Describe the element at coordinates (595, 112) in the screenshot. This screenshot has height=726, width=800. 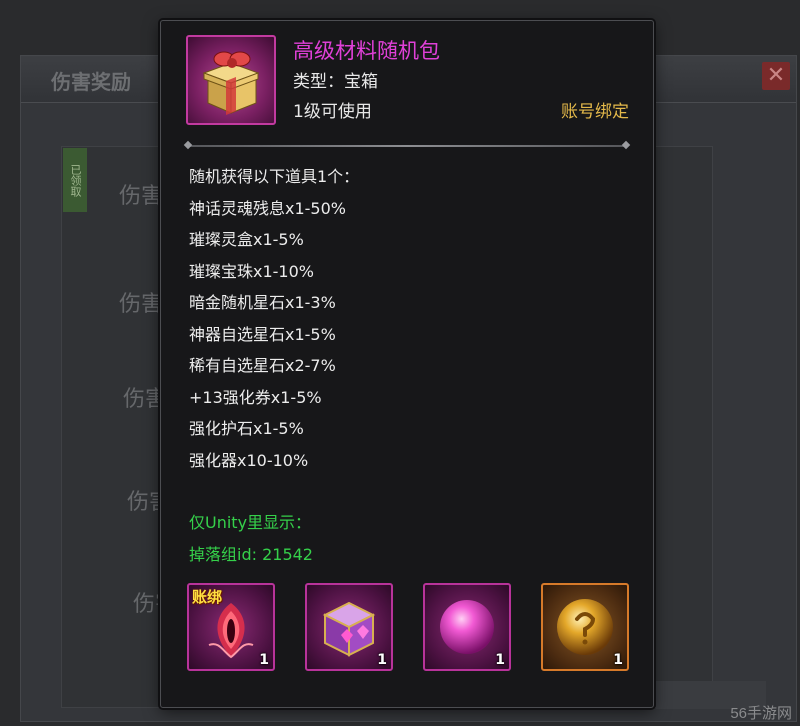
I see `item-bind-status: 账号绑定` at that location.